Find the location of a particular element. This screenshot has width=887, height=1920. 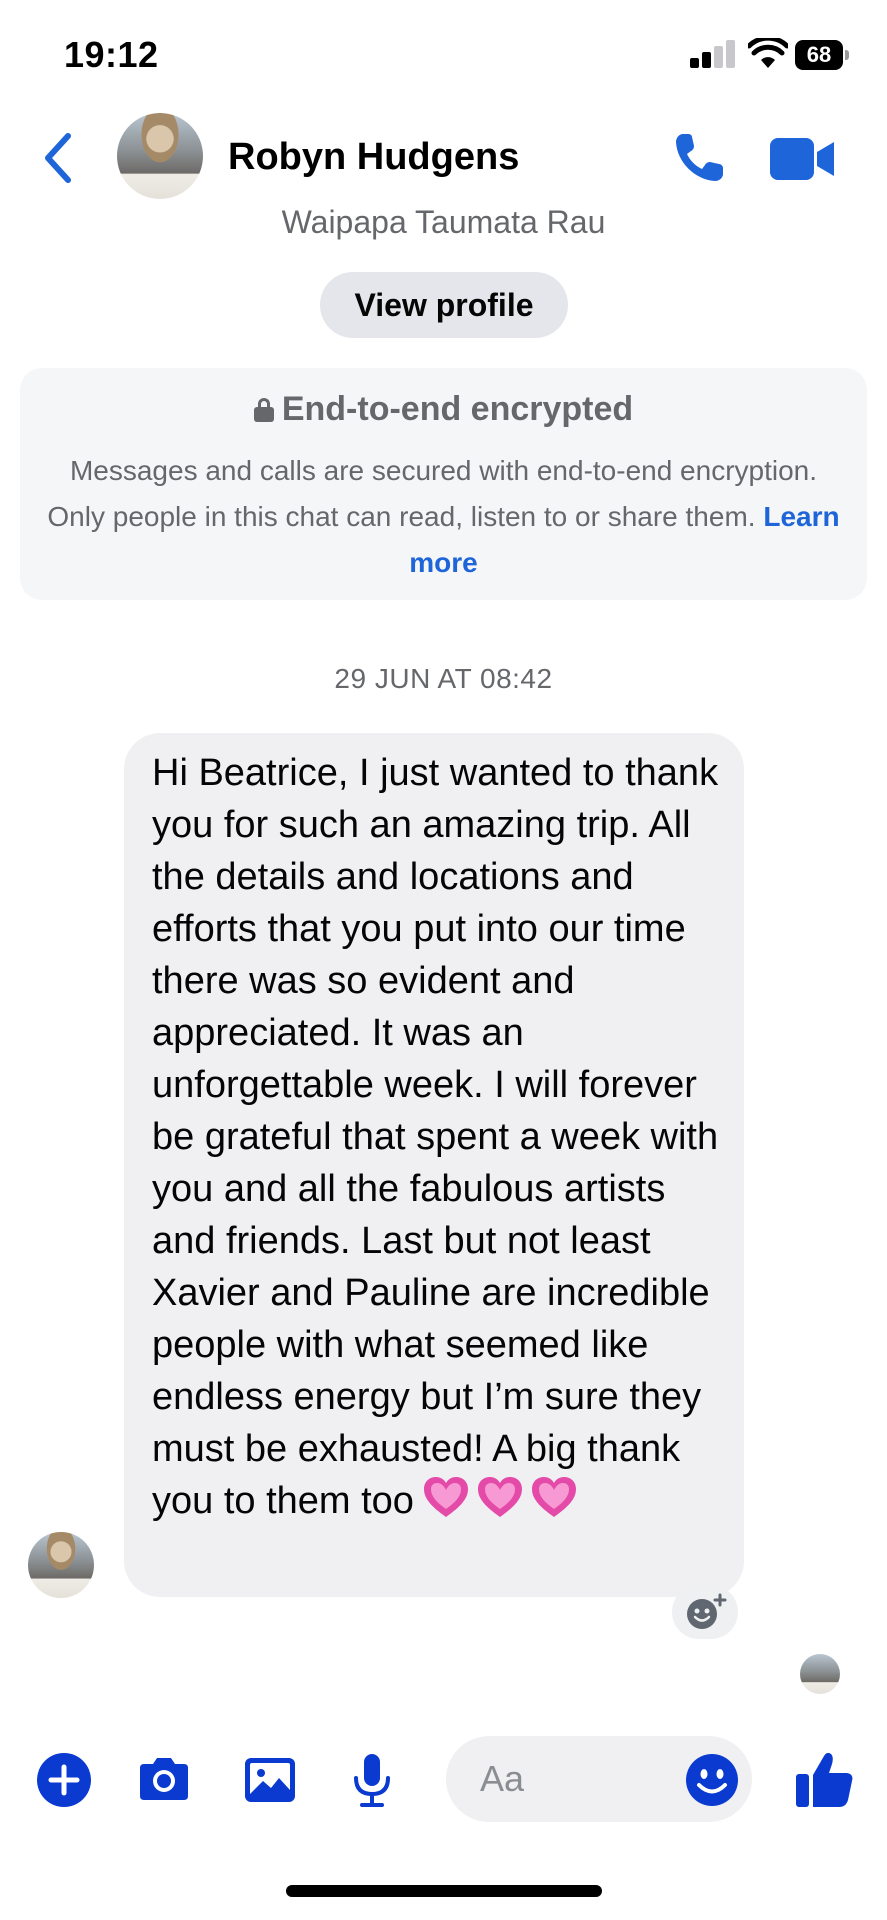

battery-indicator: 68 is located at coordinates (822, 55).